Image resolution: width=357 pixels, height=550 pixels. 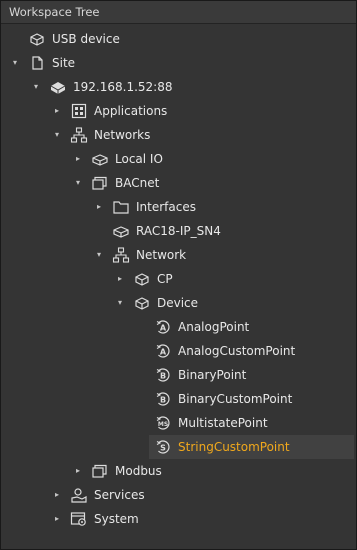 I want to click on tree-item-label: BACnet, so click(x=137, y=183).